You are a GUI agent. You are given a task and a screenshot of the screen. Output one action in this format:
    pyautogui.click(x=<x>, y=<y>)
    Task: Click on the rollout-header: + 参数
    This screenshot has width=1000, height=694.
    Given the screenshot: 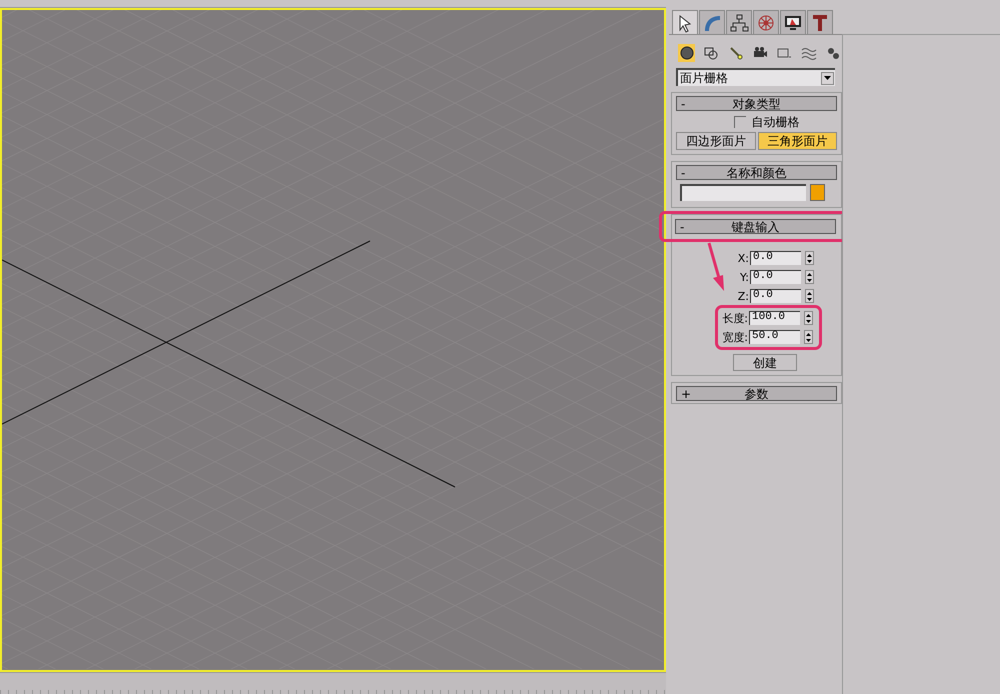 What is the action you would take?
    pyautogui.click(x=756, y=393)
    